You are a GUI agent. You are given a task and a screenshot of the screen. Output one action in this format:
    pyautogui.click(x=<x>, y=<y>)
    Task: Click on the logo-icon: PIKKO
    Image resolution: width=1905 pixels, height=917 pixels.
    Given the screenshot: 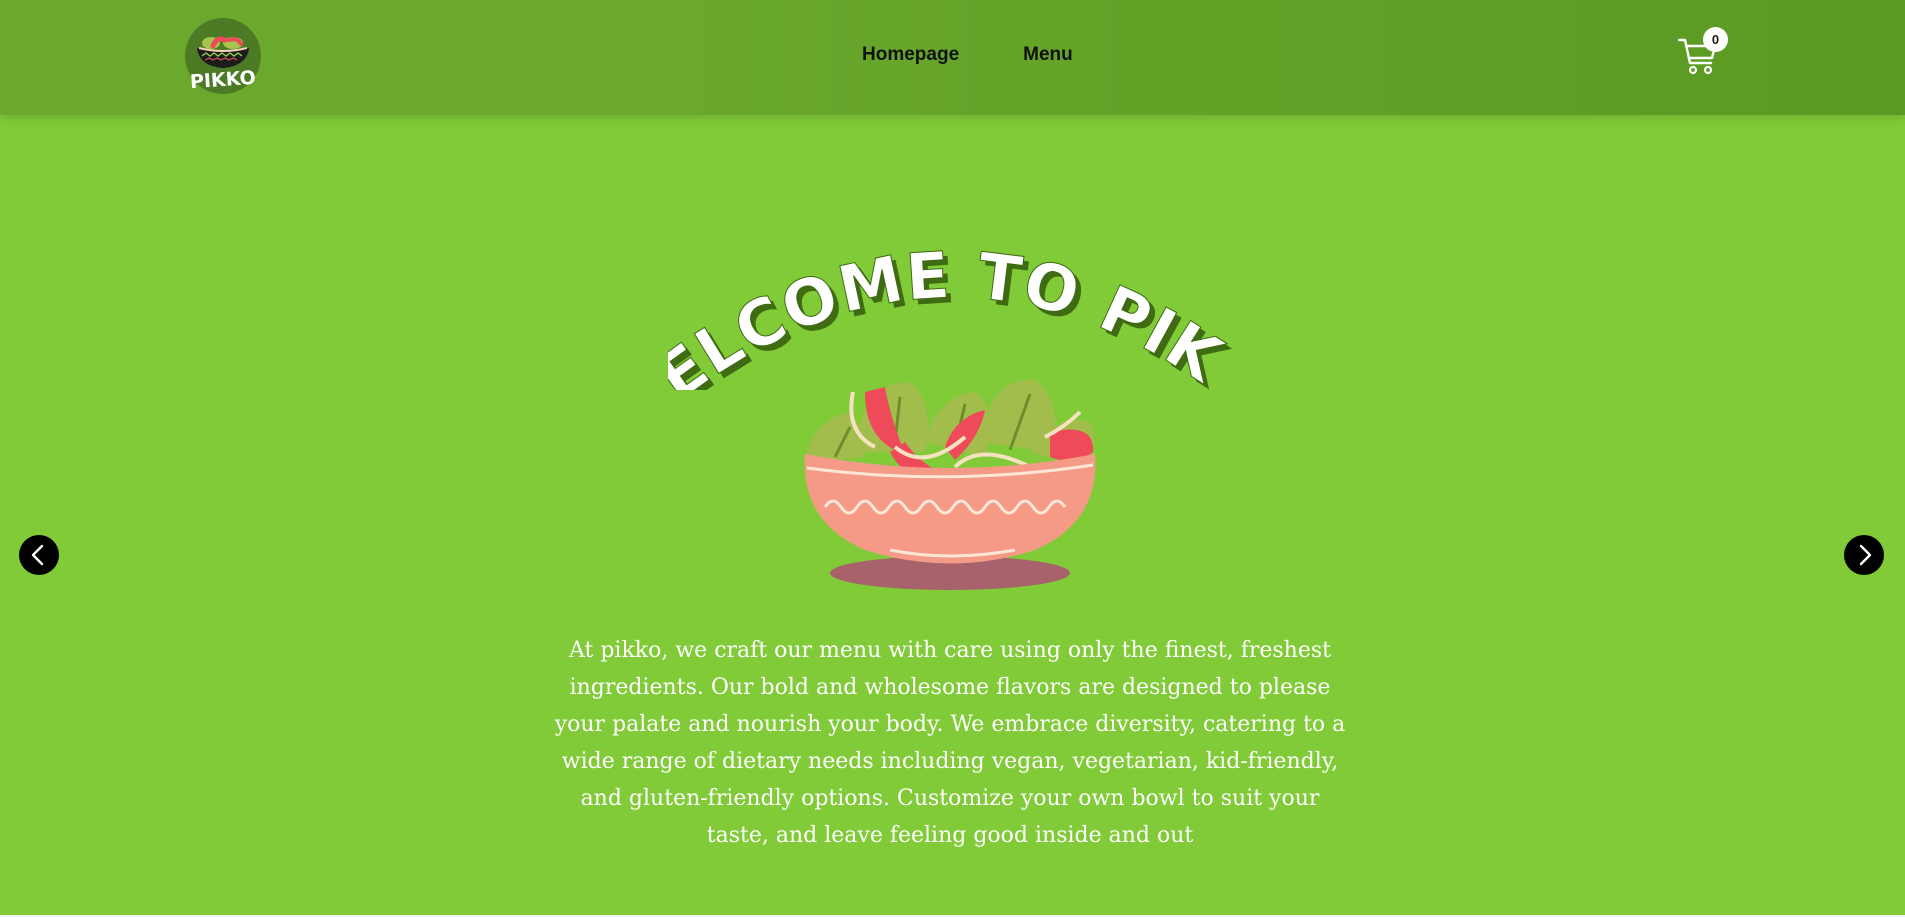 What is the action you would take?
    pyautogui.click(x=223, y=56)
    